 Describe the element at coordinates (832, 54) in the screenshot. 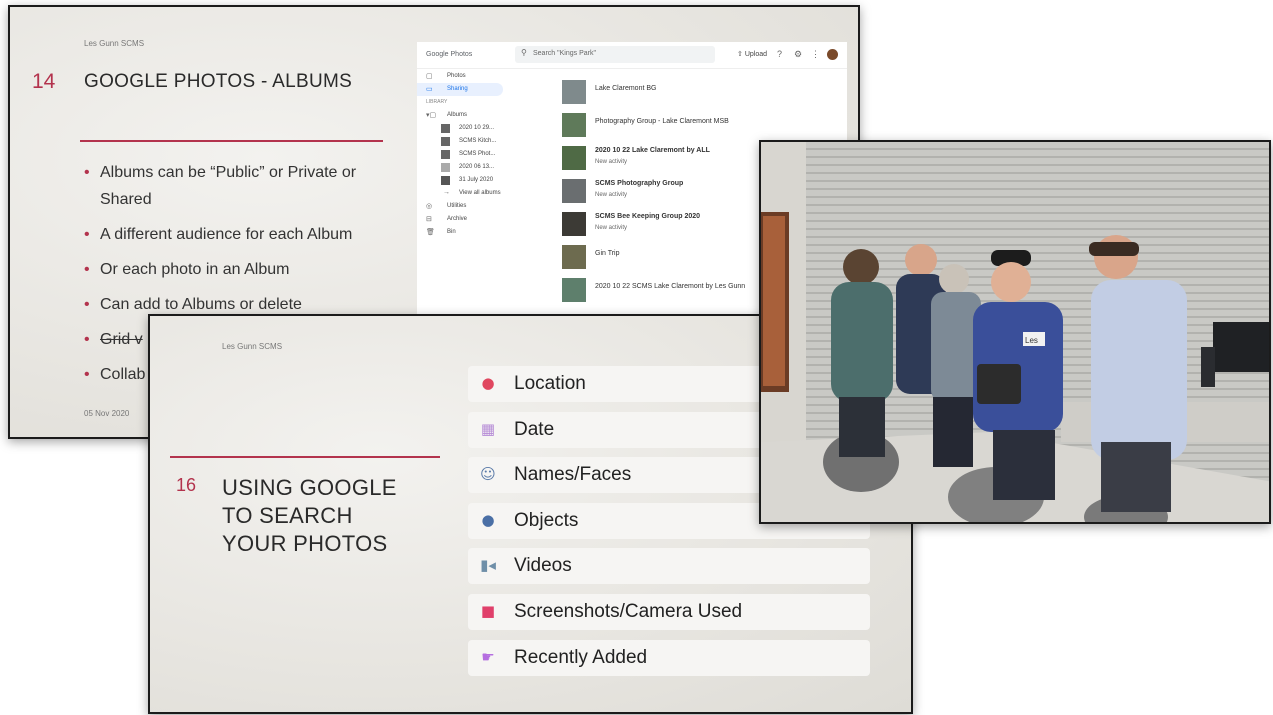

I see `avatar` at that location.